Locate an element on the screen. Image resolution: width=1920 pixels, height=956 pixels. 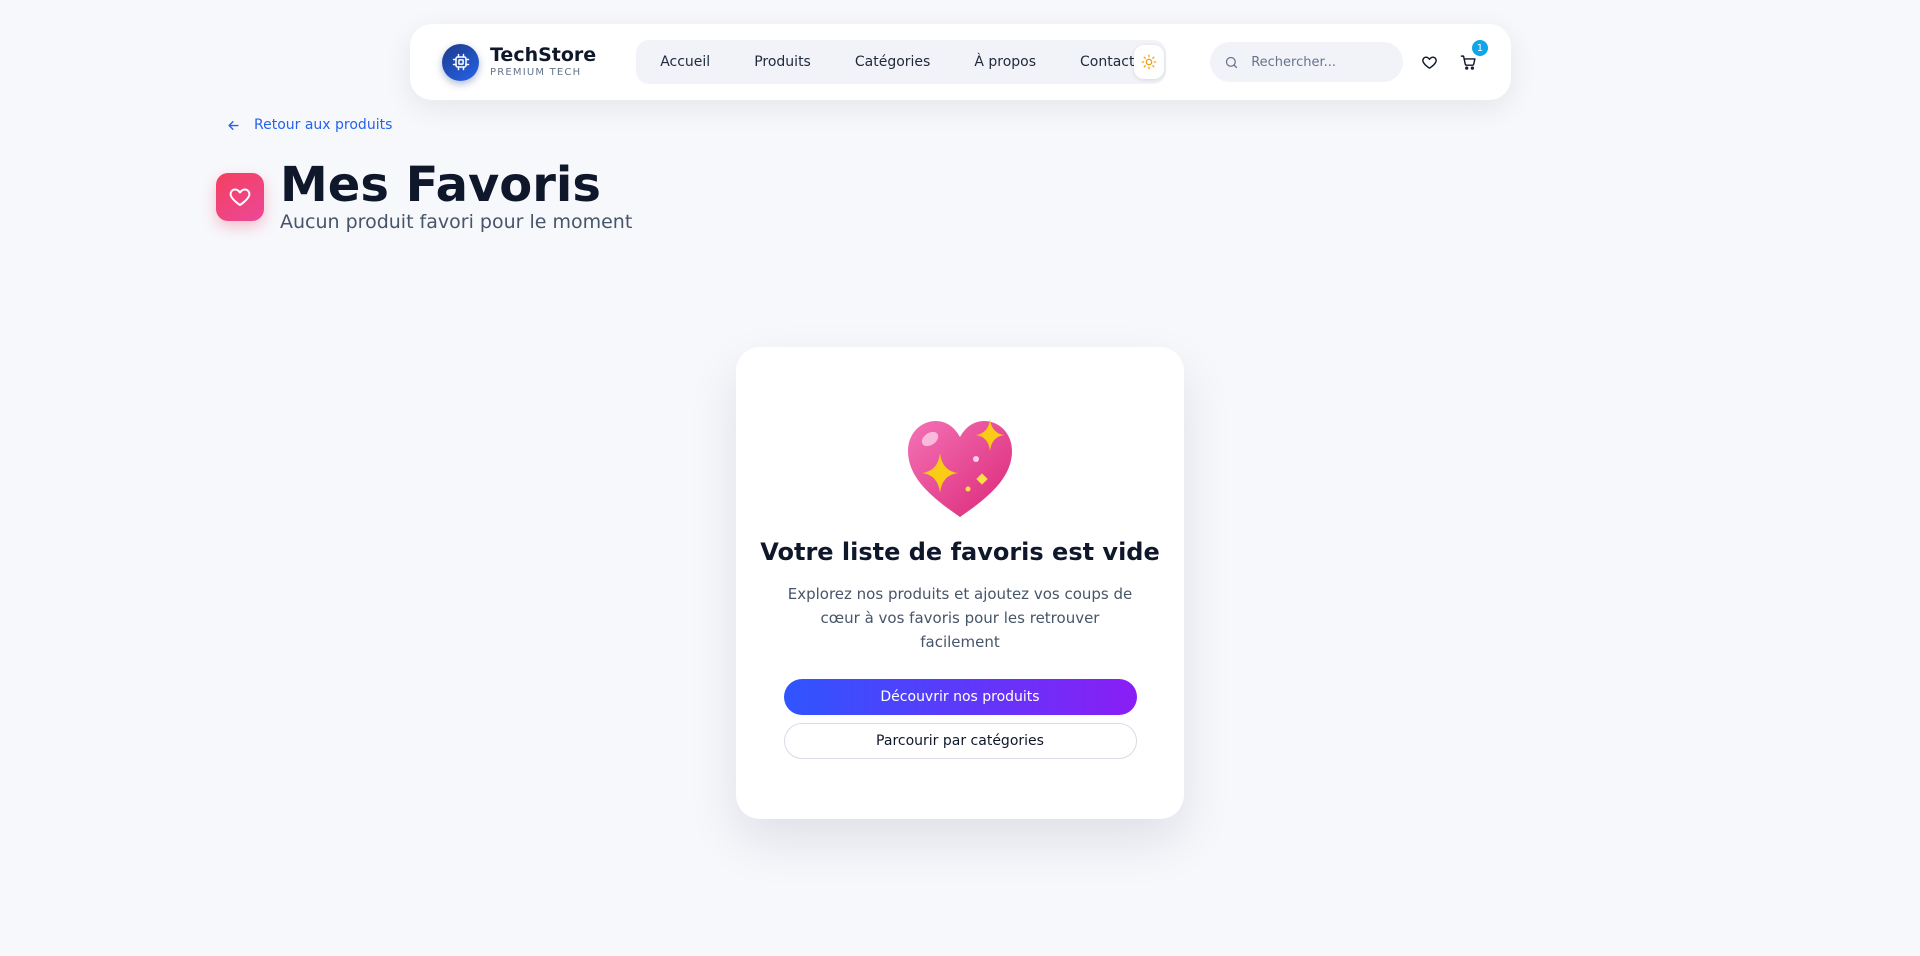
nav-link-produits: Produits is located at coordinates (782, 62).